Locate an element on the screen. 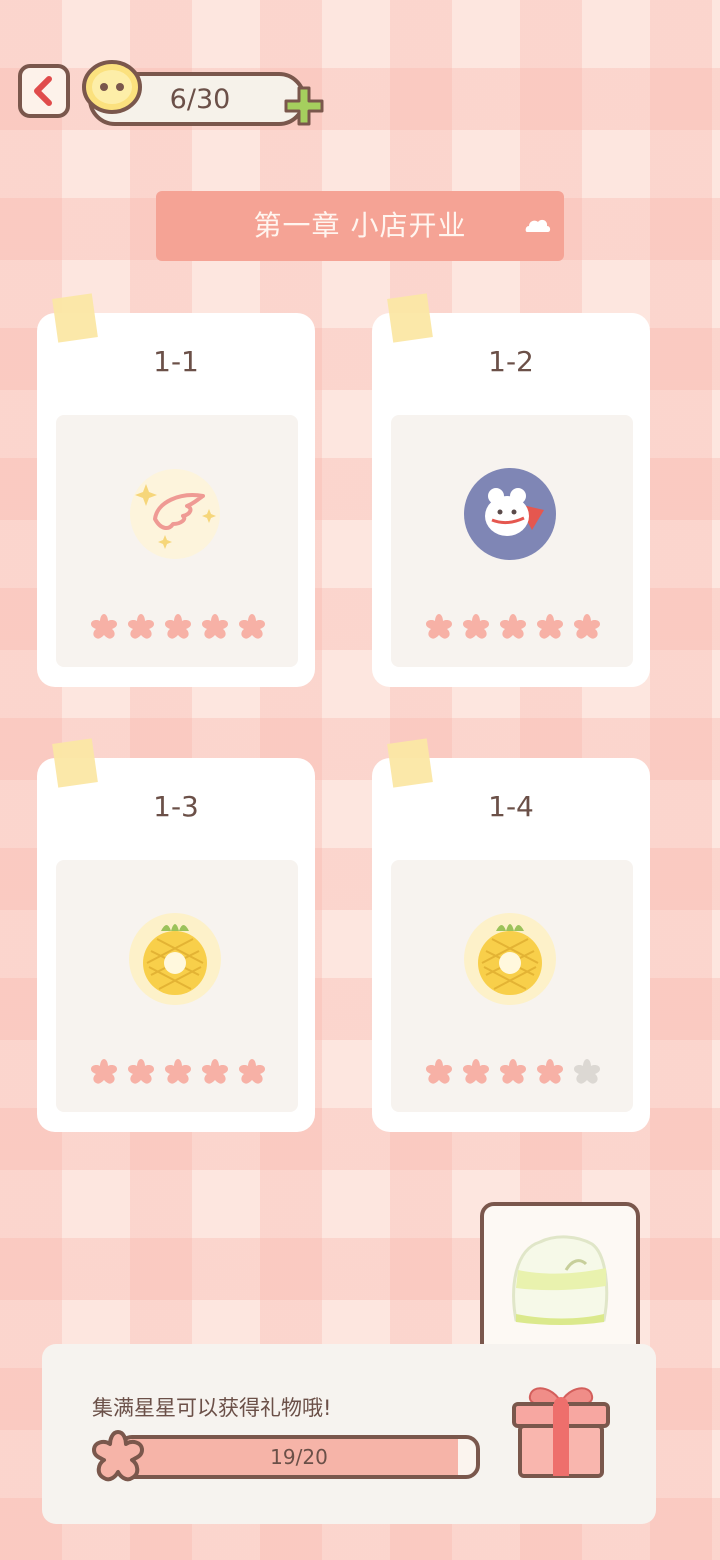  hamster-badge-icon is located at coordinates (510, 514).